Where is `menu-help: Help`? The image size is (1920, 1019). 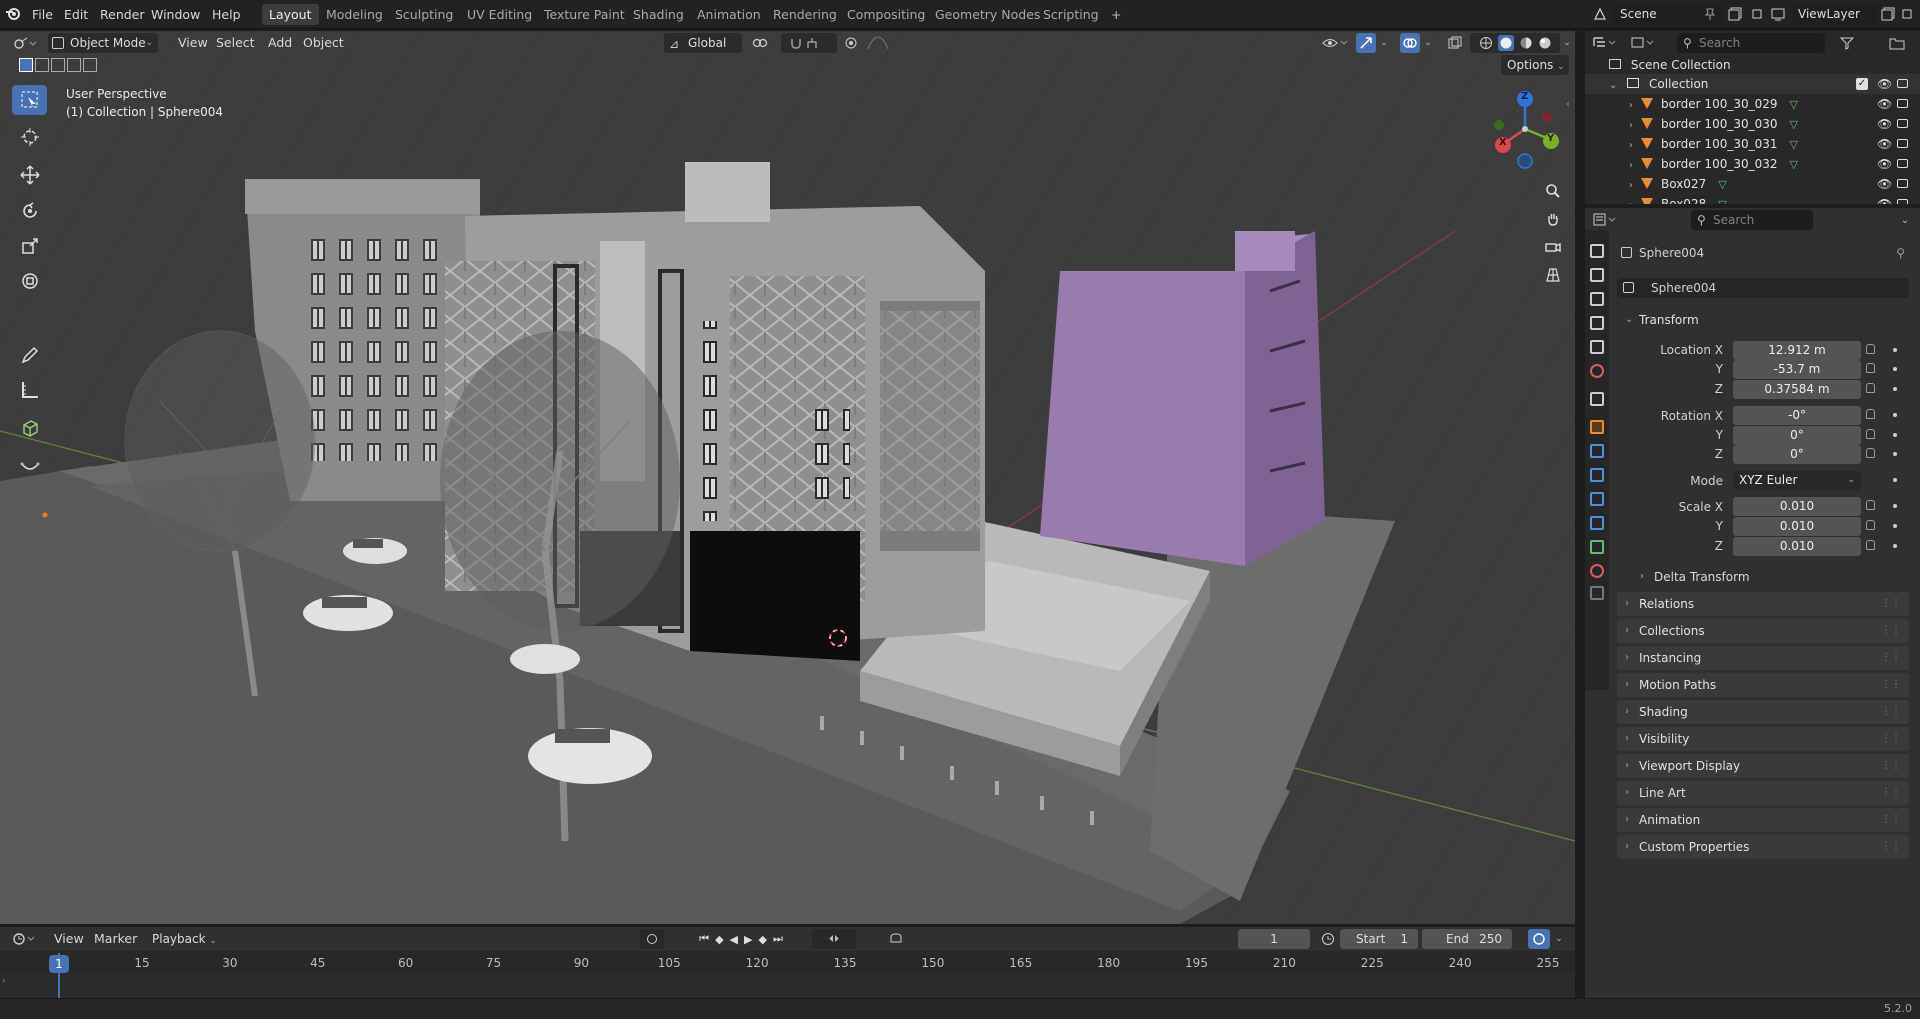 menu-help: Help is located at coordinates (226, 14).